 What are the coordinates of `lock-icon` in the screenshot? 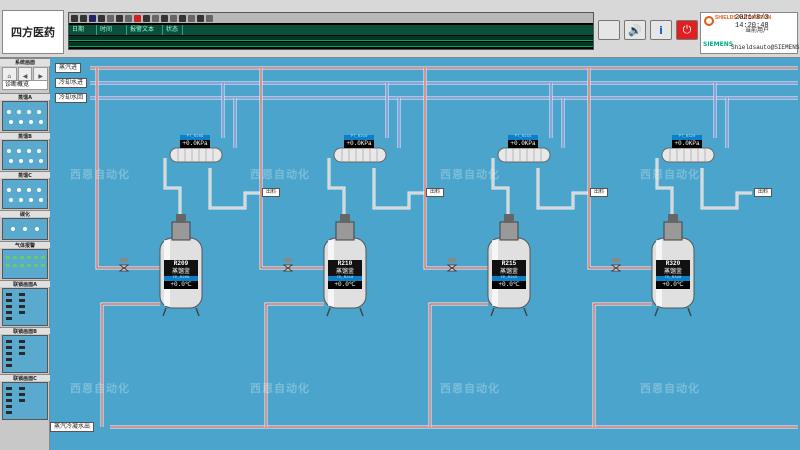 It's located at (173, 18).